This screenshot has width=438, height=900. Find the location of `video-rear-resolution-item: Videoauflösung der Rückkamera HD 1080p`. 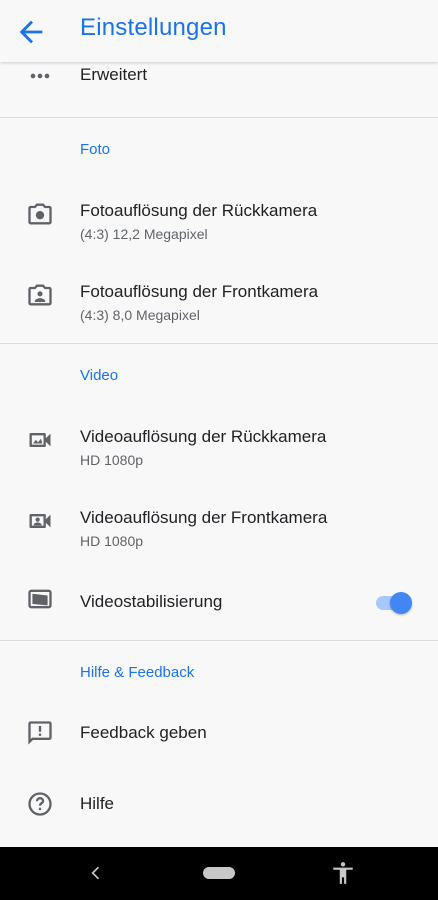

video-rear-resolution-item: Videoauflösung der Rückkamera HD 1080p is located at coordinates (219, 449).